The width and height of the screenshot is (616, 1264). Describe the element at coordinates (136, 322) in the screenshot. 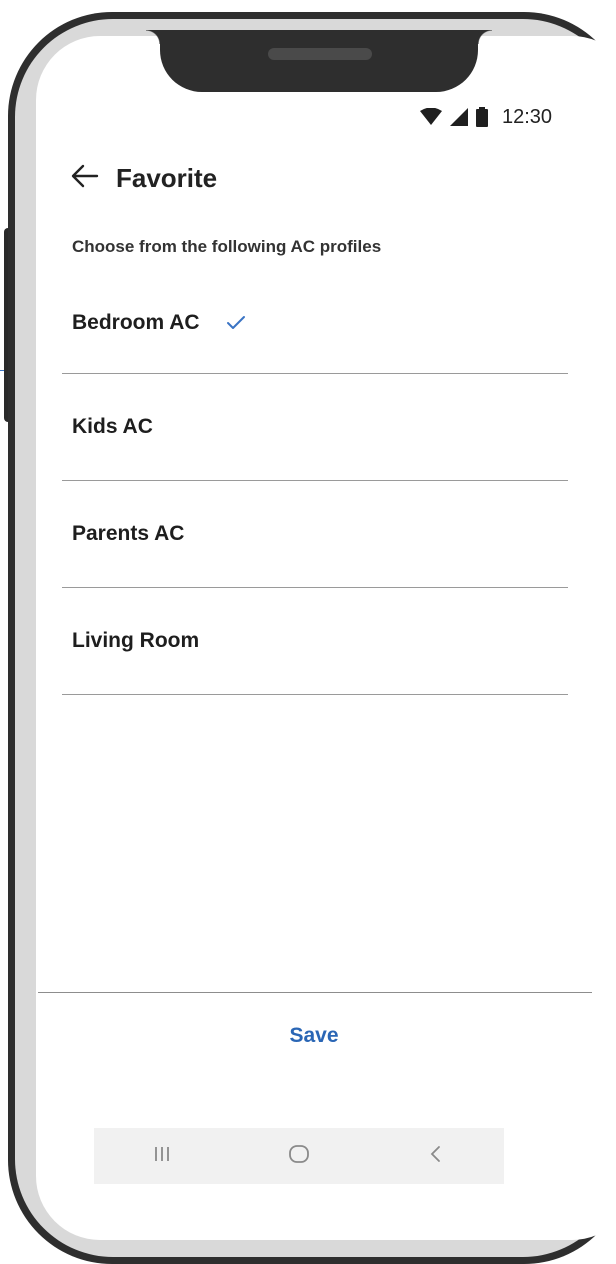

I see `list-item-label: Bedroom AC` at that location.